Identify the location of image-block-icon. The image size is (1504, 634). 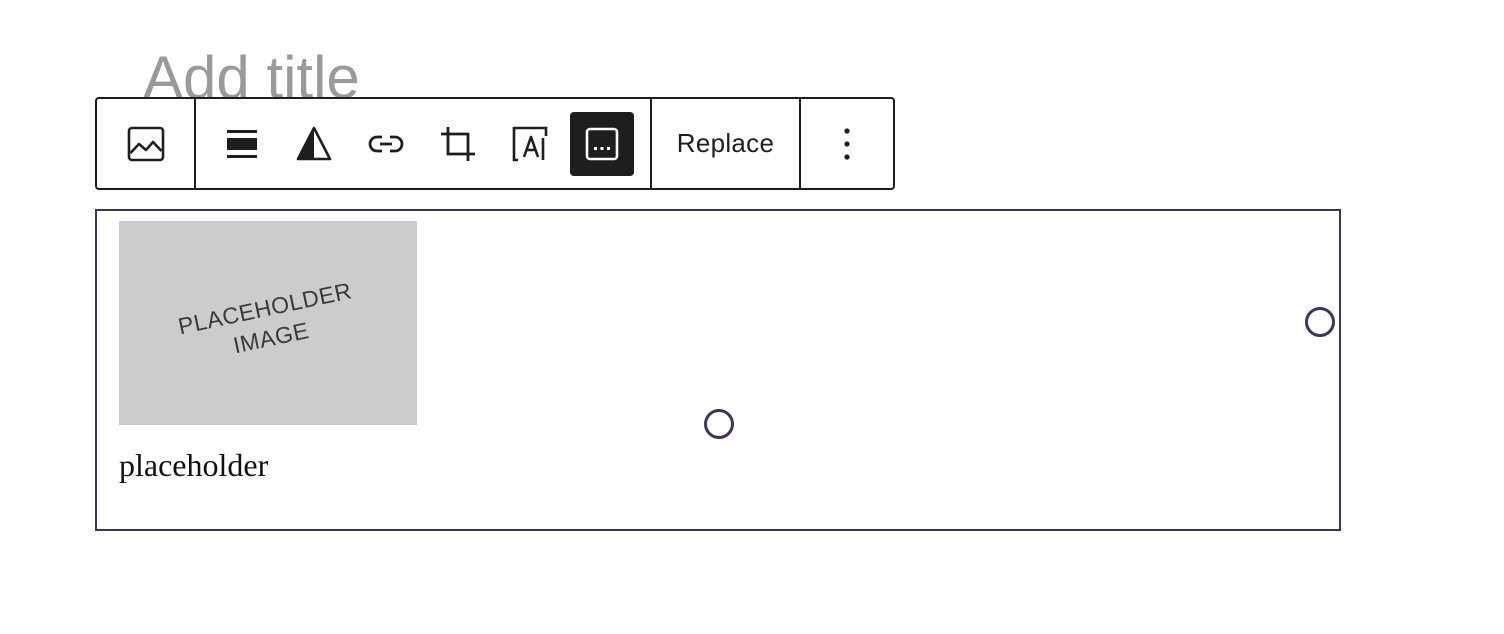
(145, 143).